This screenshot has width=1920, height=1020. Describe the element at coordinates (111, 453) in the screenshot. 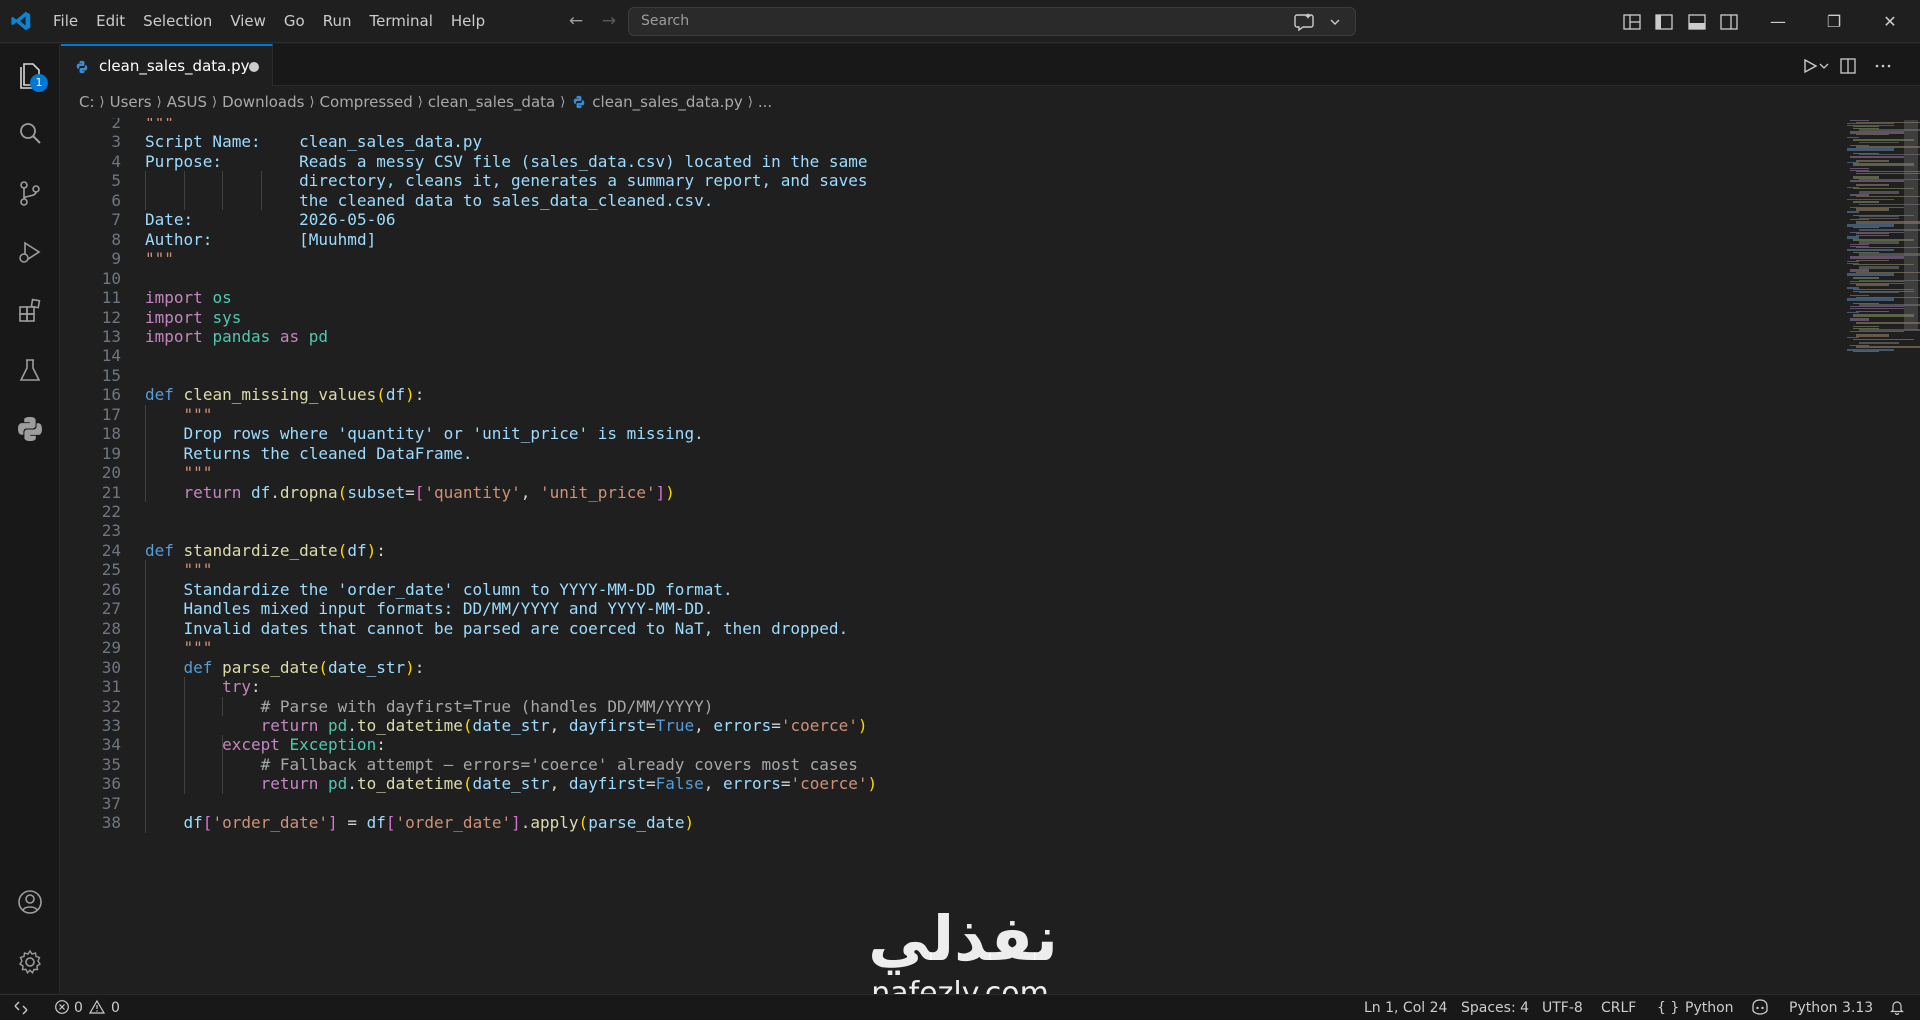

I see `line-number: 19` at that location.